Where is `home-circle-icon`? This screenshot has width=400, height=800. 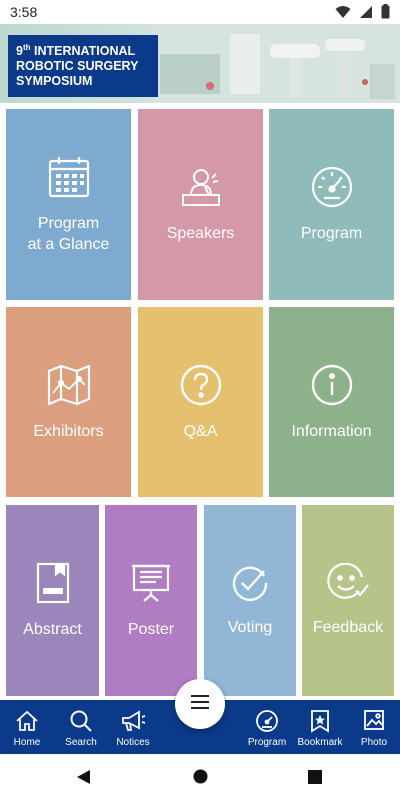
home-circle-icon is located at coordinates (200, 779).